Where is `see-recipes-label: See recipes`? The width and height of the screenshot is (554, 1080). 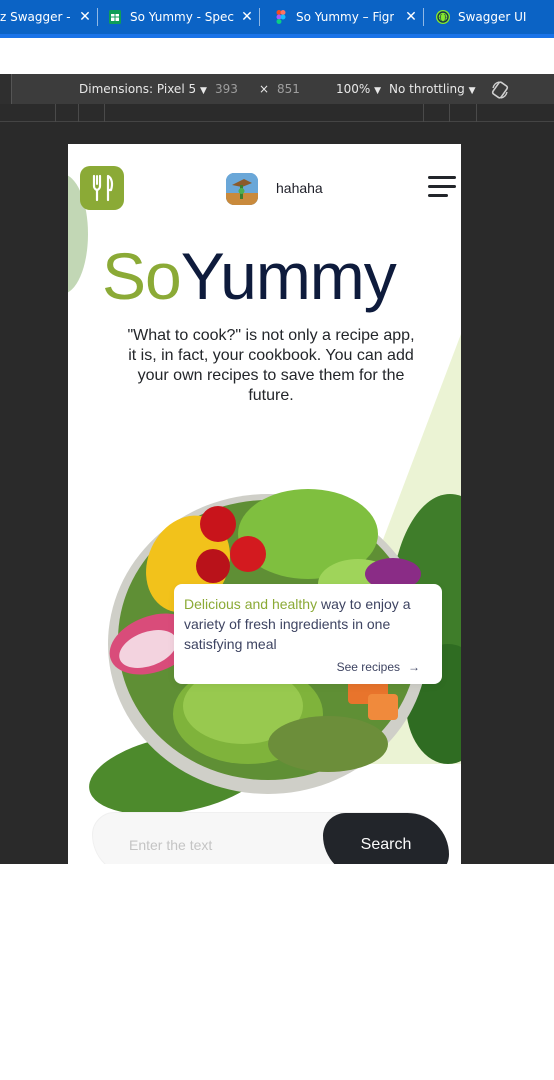
see-recipes-label: See recipes is located at coordinates (368, 667).